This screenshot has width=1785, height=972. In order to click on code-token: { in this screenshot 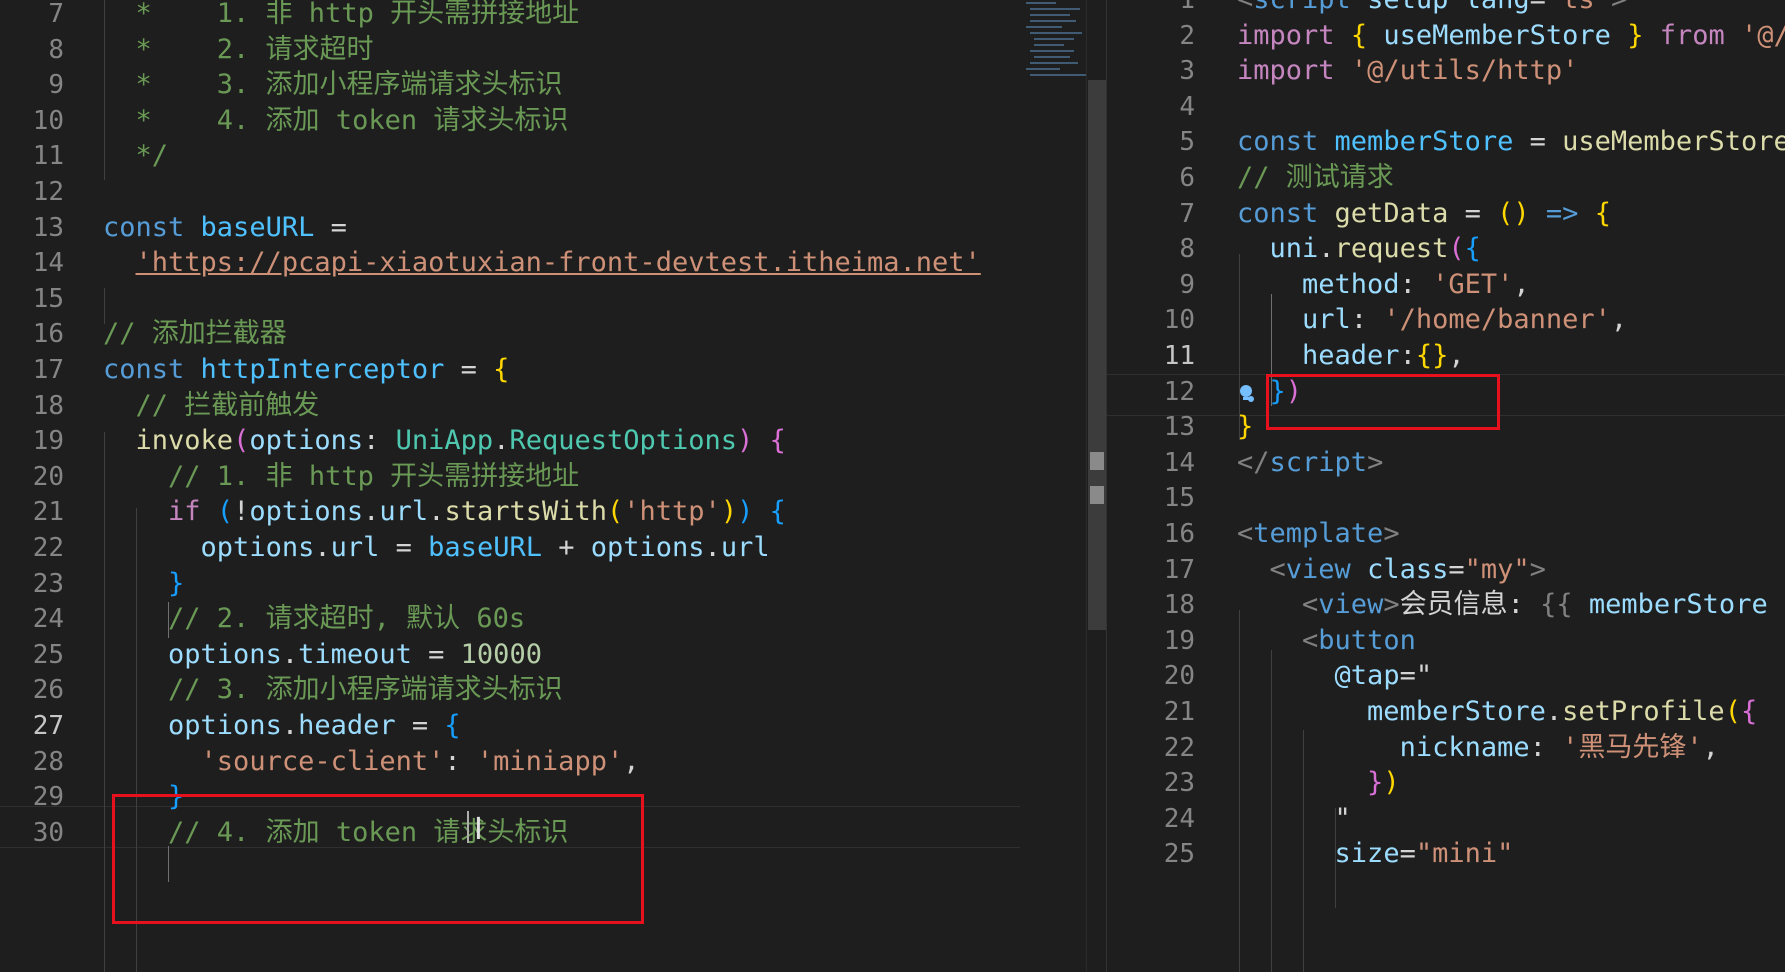, I will do `click(1359, 35)`.